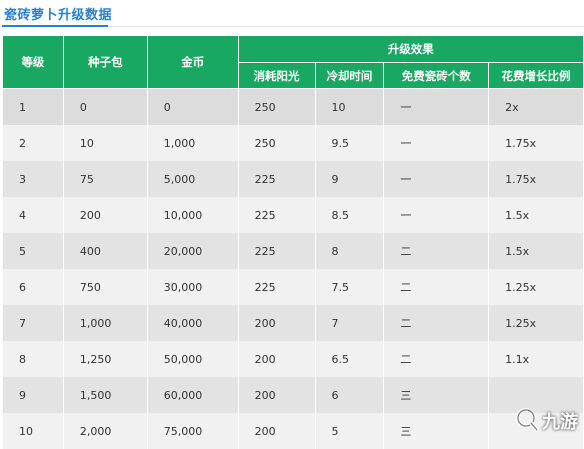 The image size is (584, 449). Describe the element at coordinates (349, 287) in the screenshot. I see `cell-cooldown: 7.5` at that location.